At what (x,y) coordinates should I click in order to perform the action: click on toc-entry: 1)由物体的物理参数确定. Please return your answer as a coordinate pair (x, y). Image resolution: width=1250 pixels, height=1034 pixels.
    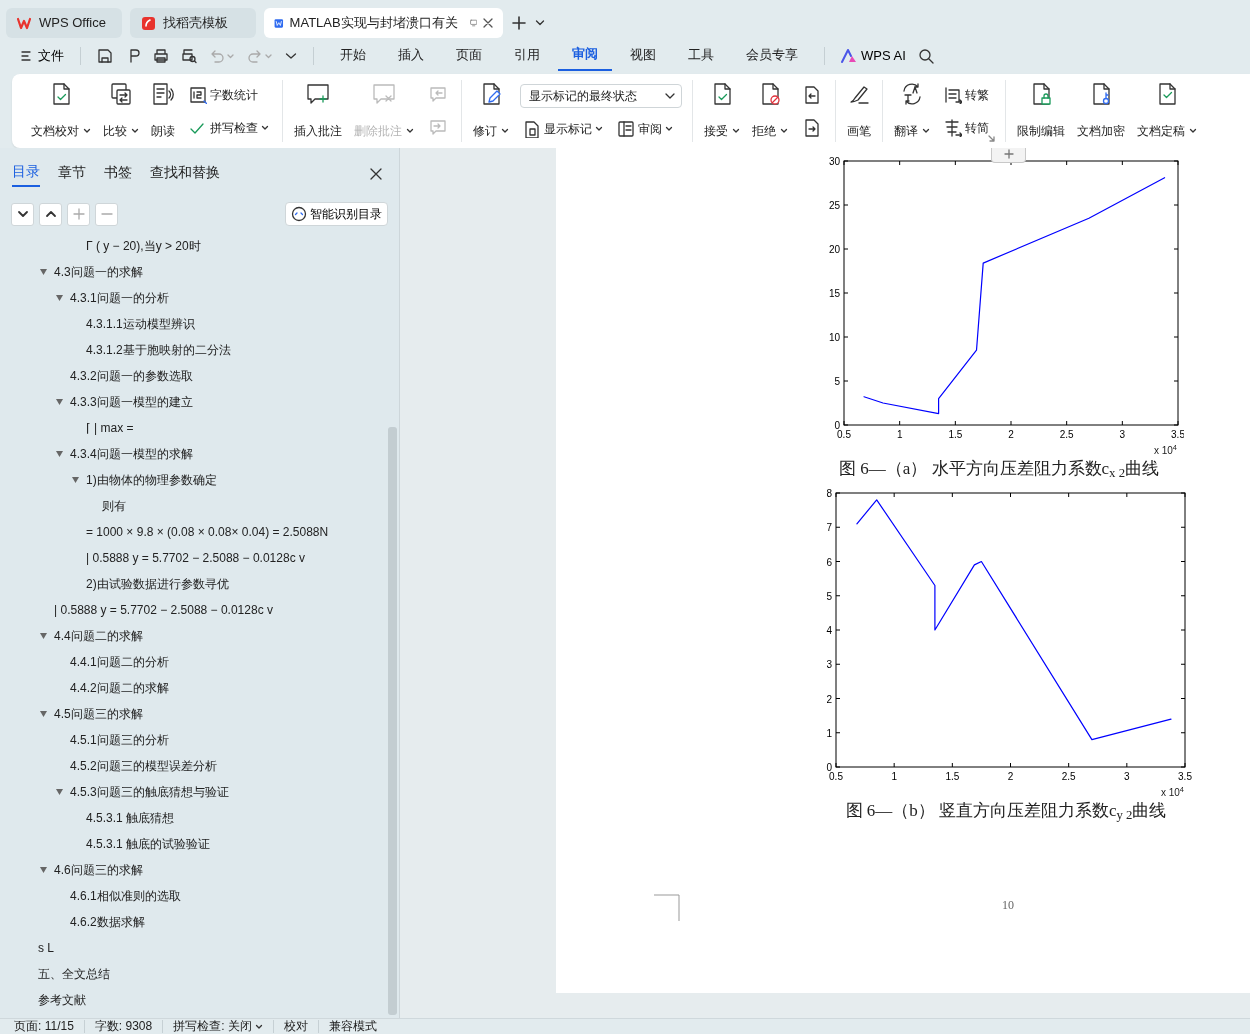
    Looking at the image, I should click on (151, 480).